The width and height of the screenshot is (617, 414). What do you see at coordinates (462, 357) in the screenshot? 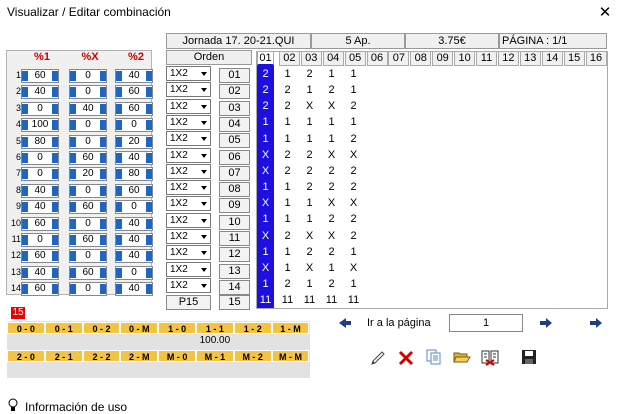
I see `open-folder-icon` at bounding box center [462, 357].